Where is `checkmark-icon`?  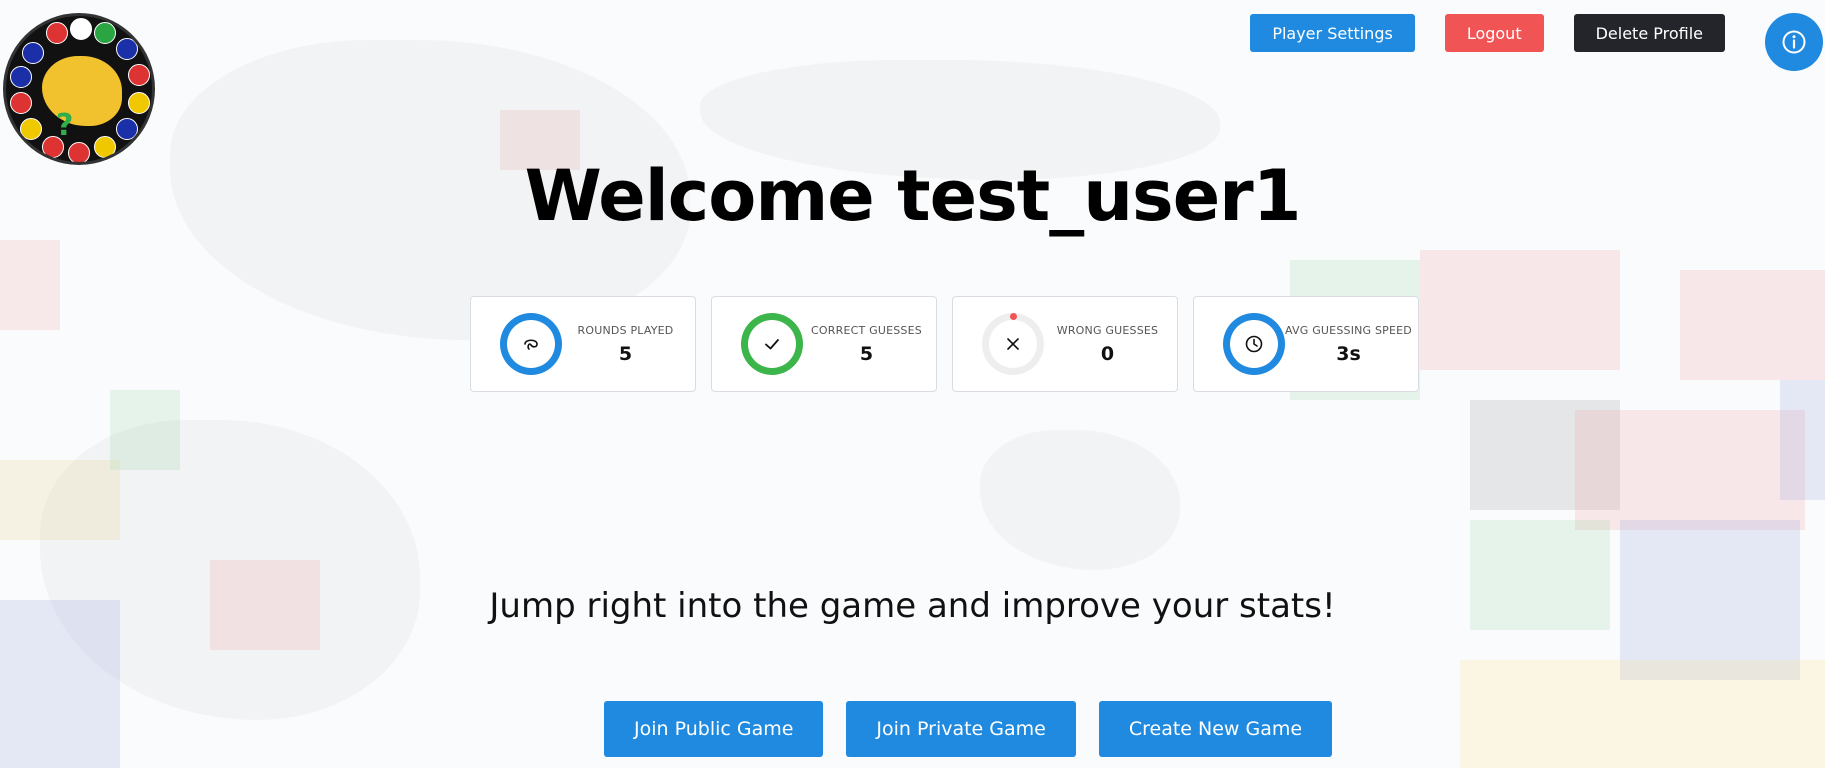 checkmark-icon is located at coordinates (772, 344).